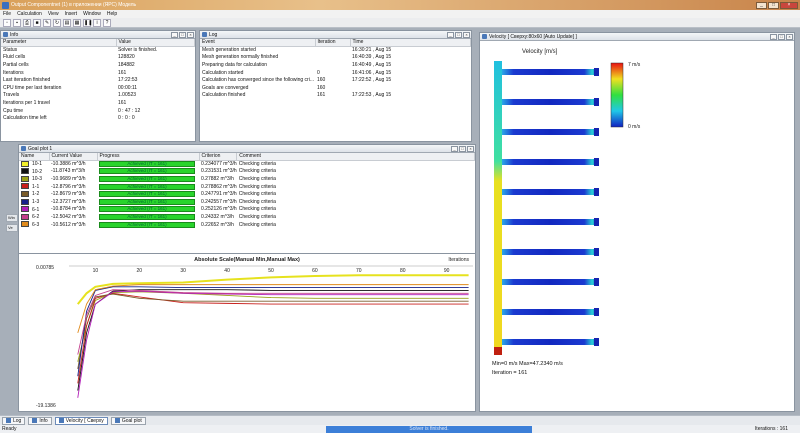 The image size is (800, 433). Describe the element at coordinates (335, 73) in the screenshot. I see `log-row: Calculation started 0 16:41:06 , Aug 15` at that location.